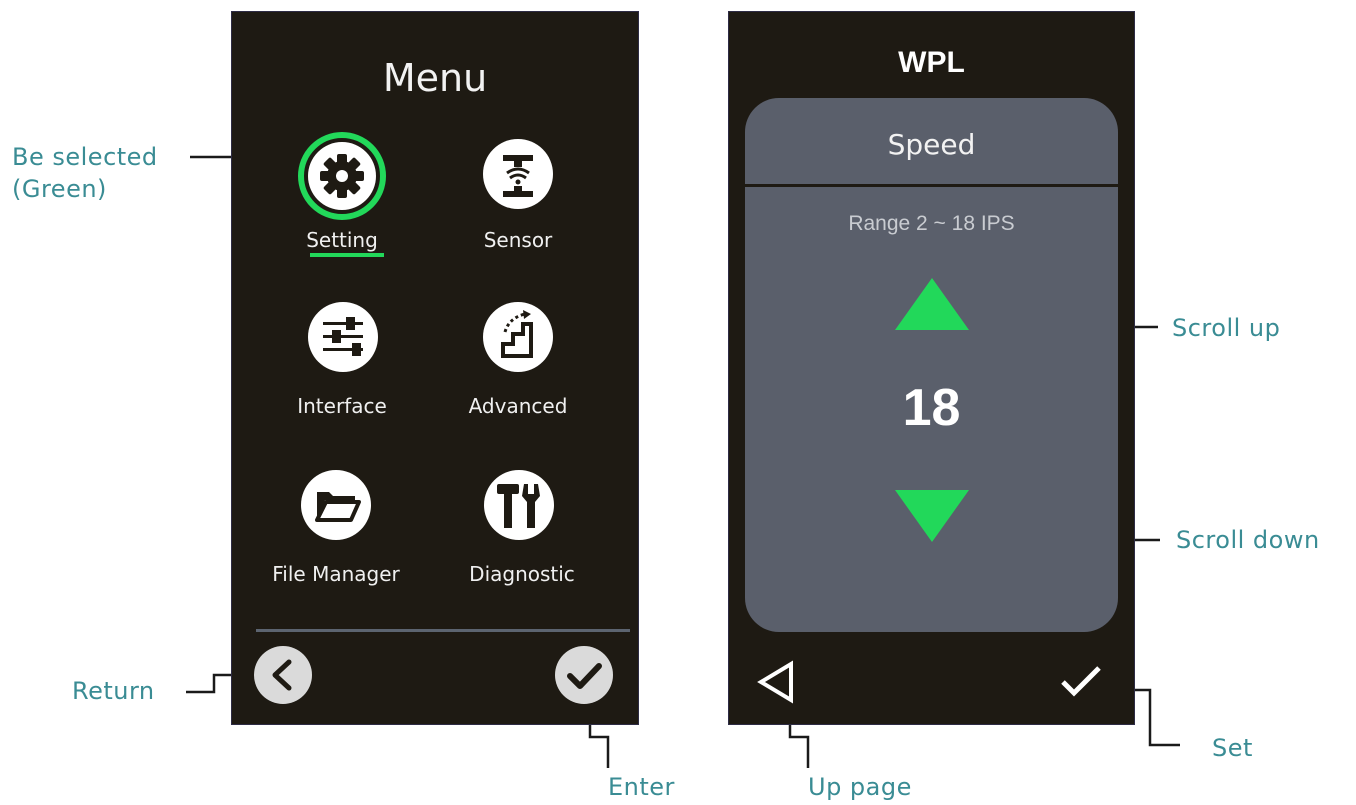  I want to click on panel-separator, so click(931, 185).